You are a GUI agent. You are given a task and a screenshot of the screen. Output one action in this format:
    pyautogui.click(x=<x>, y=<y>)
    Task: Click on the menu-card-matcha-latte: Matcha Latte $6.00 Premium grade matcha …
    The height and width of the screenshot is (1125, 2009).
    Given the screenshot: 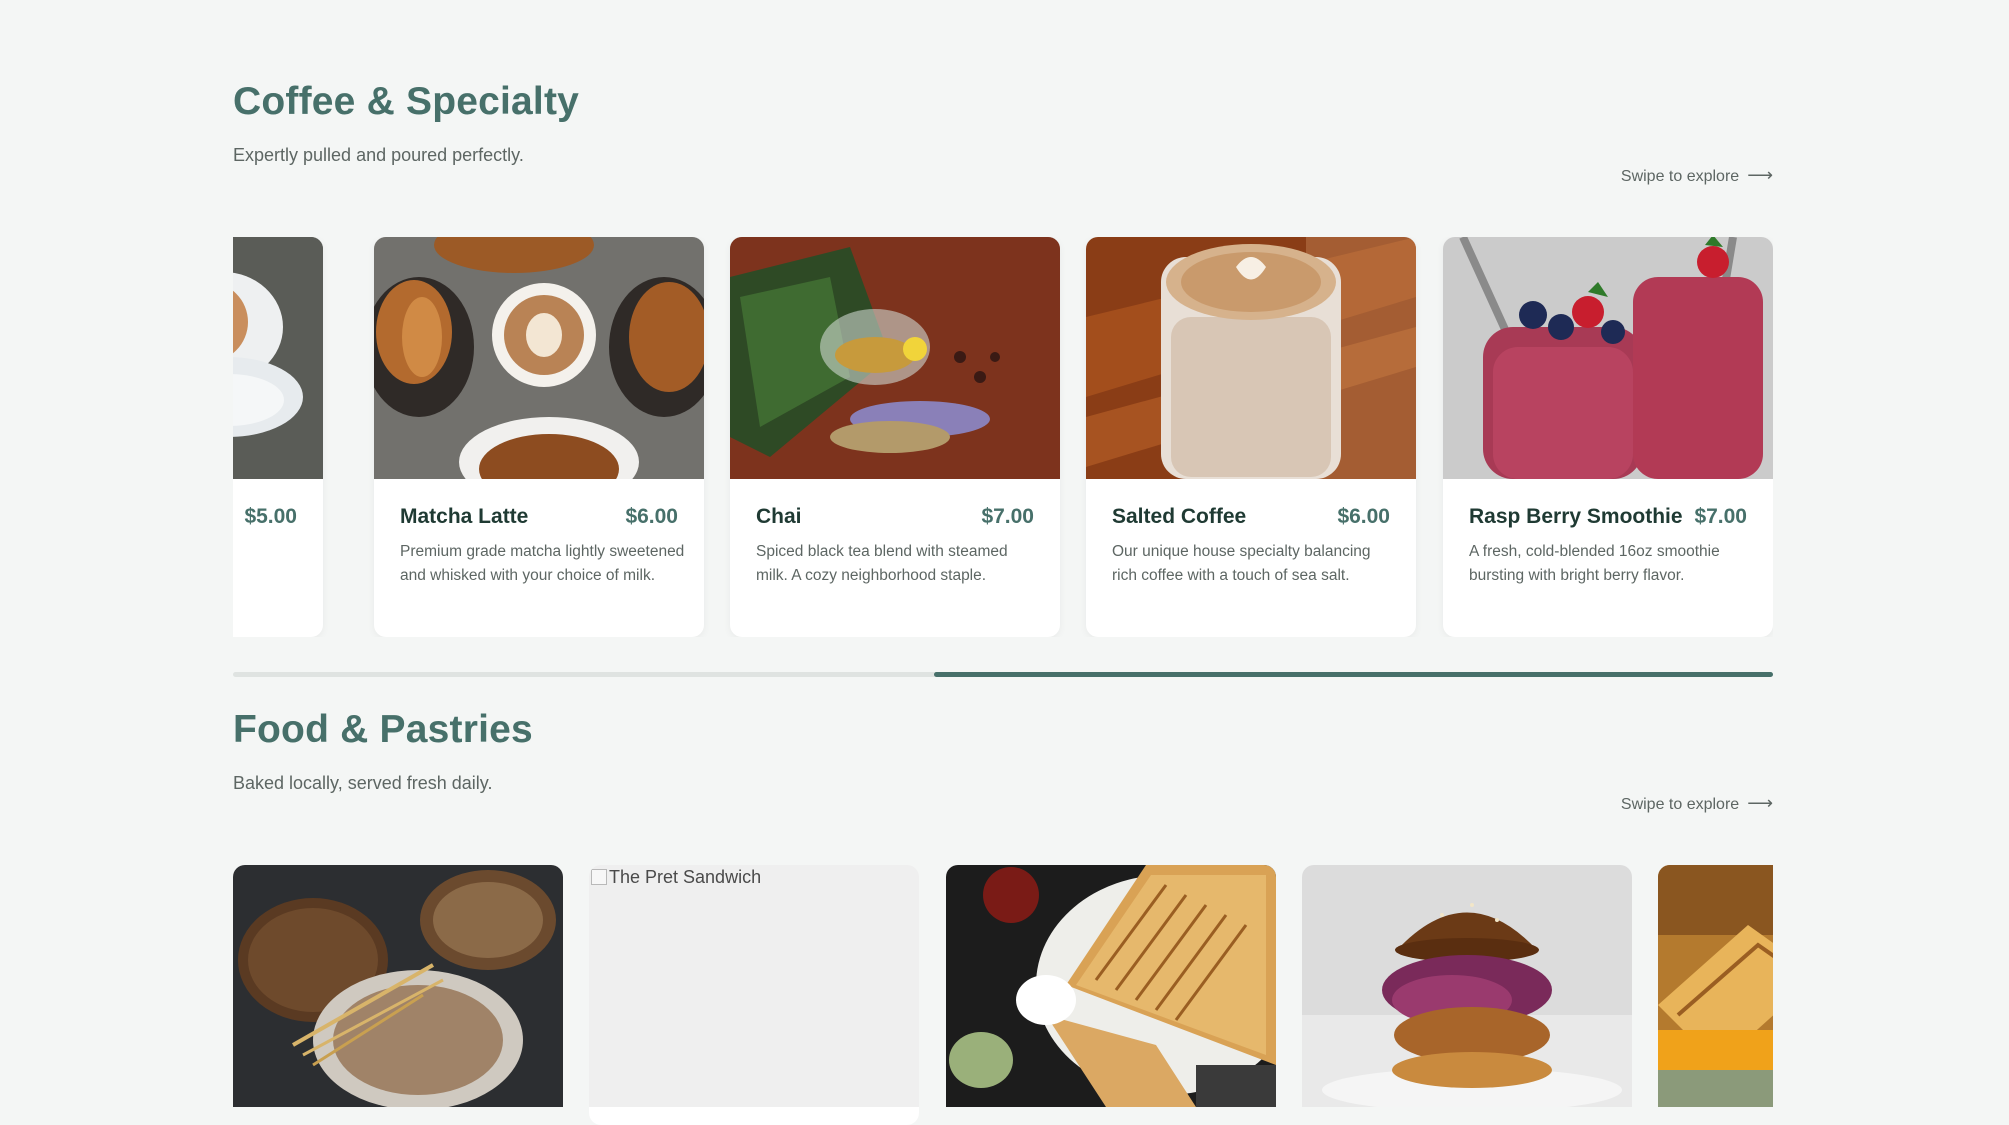 What is the action you would take?
    pyautogui.click(x=539, y=437)
    